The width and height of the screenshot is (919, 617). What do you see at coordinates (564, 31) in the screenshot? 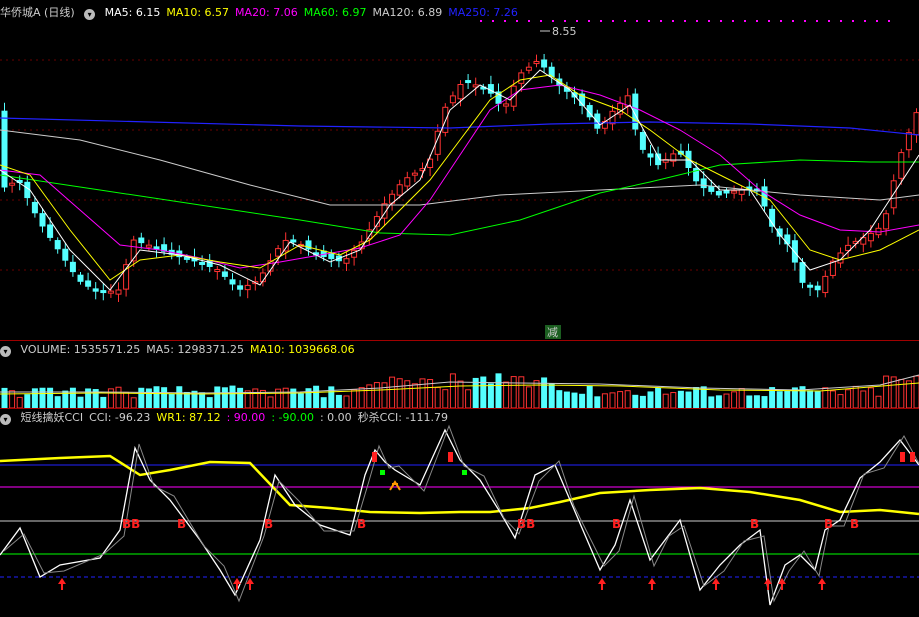
I see `high-price-label: 8.55` at bounding box center [564, 31].